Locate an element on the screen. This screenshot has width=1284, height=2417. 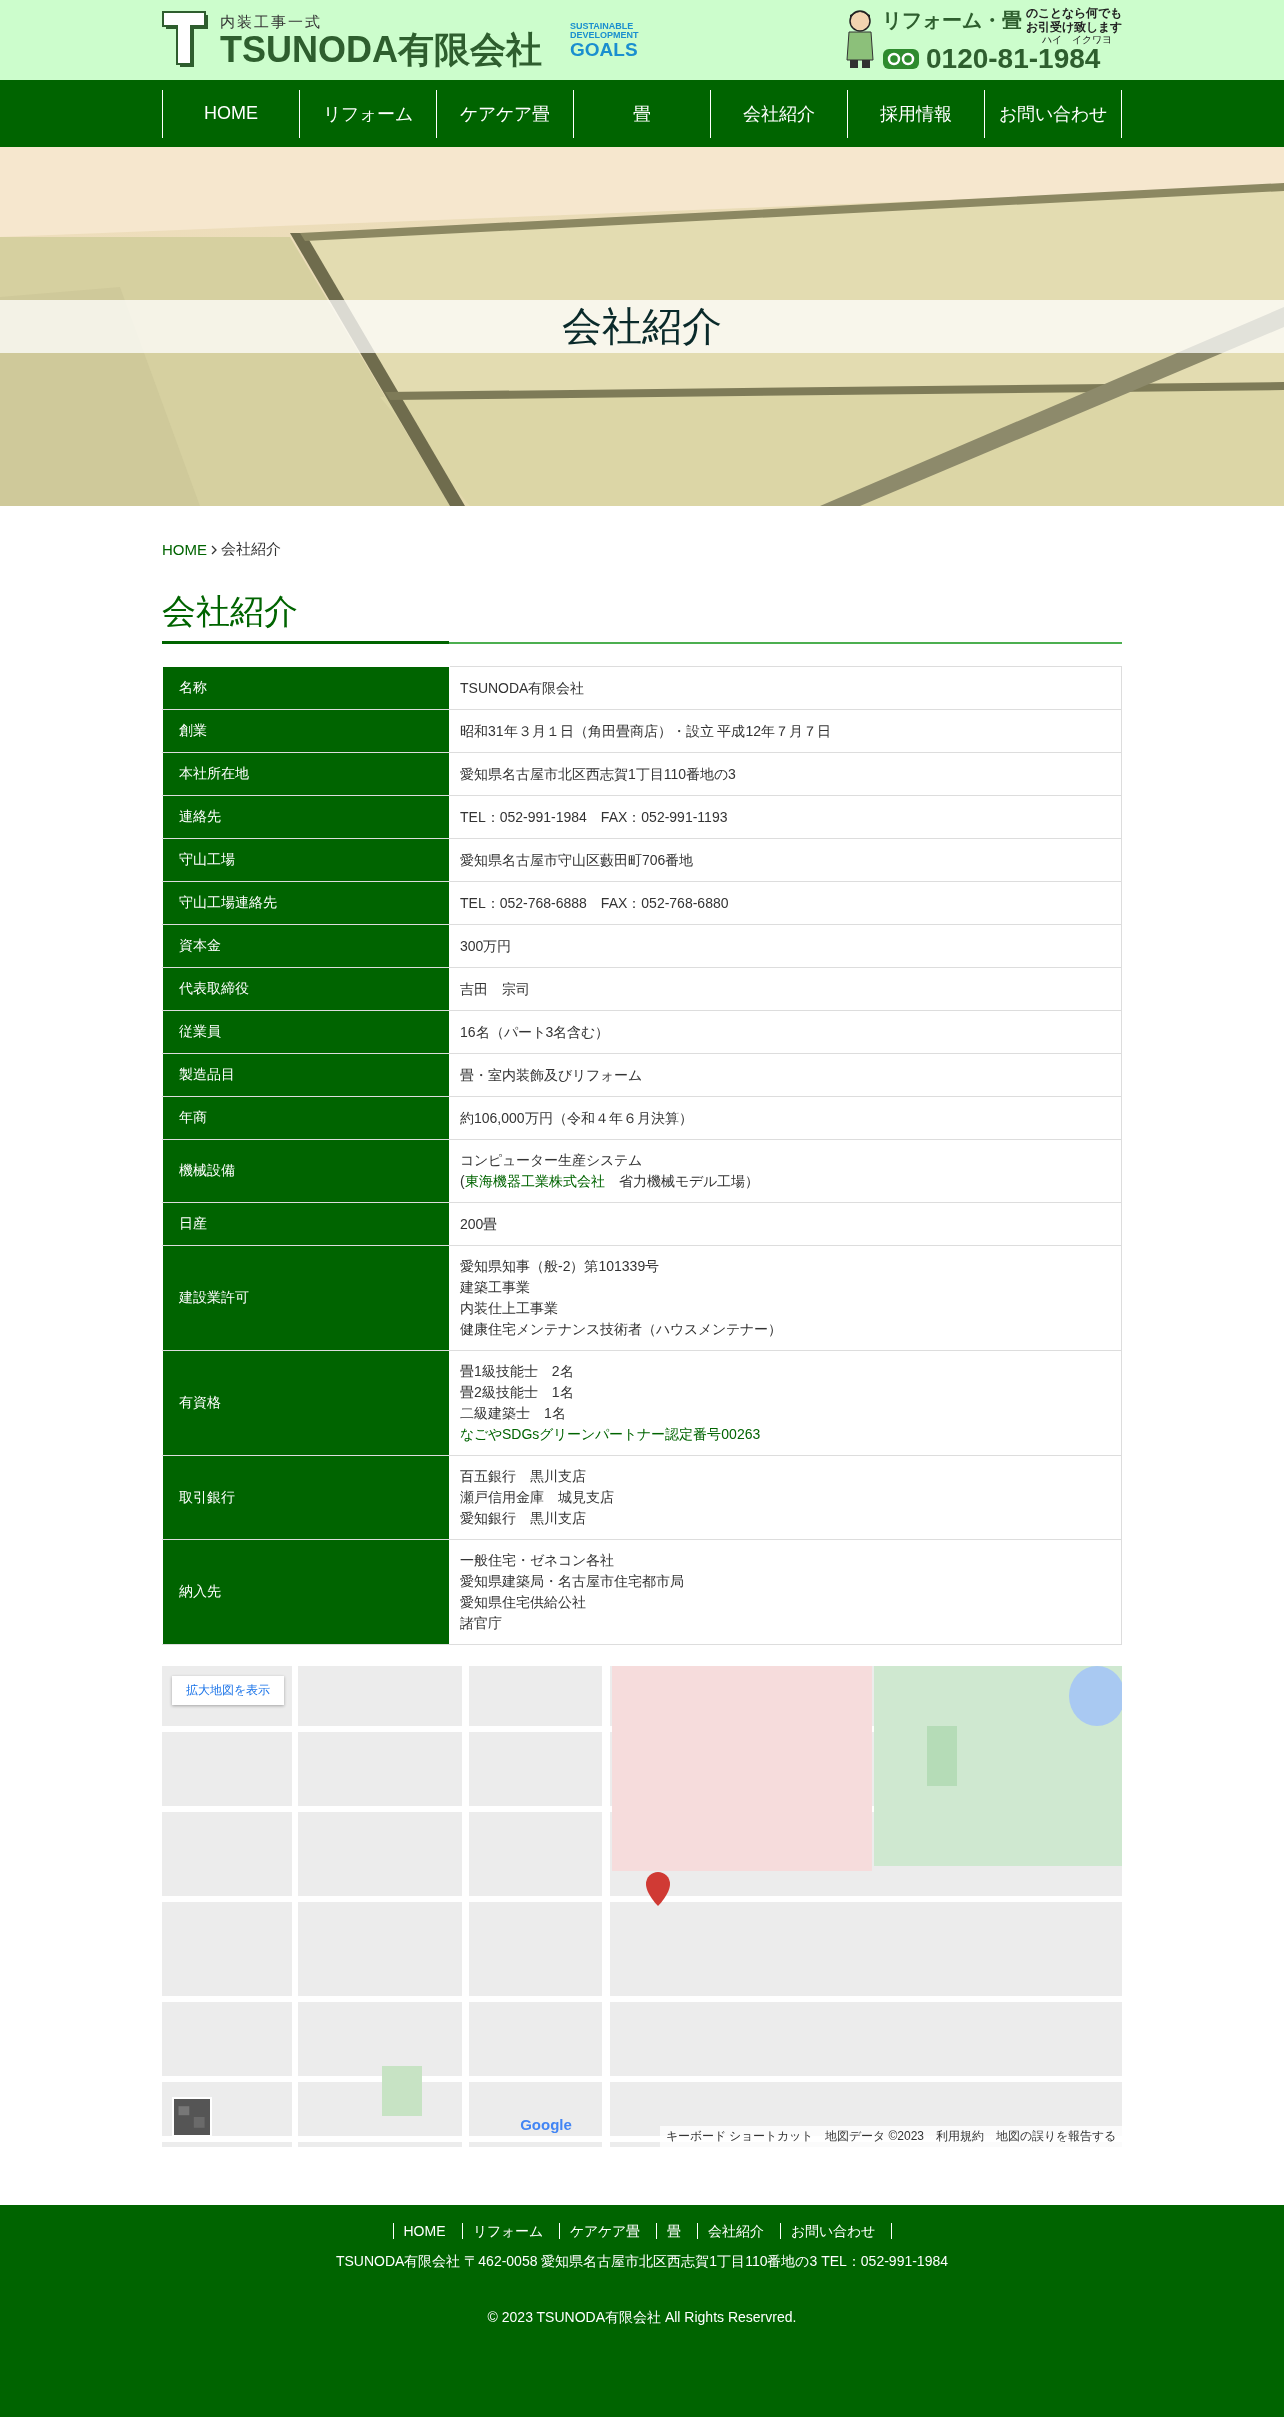
cell-text: 一般住宅・ゼネコン各社 is located at coordinates (537, 1560).